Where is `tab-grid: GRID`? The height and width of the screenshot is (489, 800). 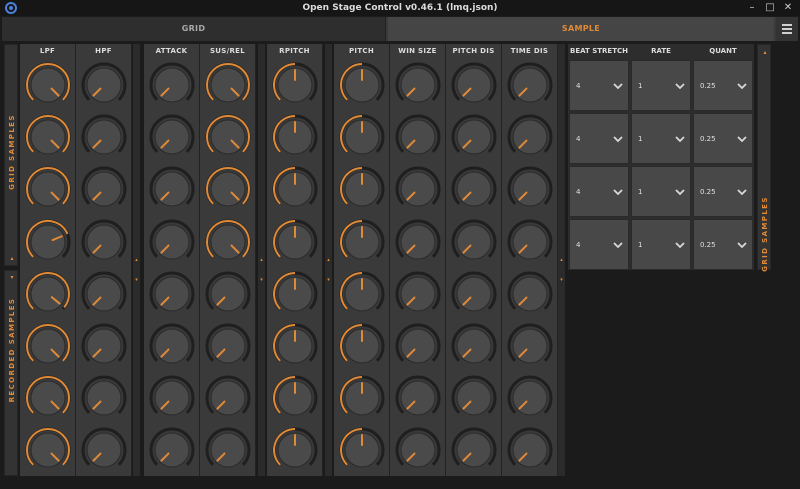 tab-grid: GRID is located at coordinates (194, 29).